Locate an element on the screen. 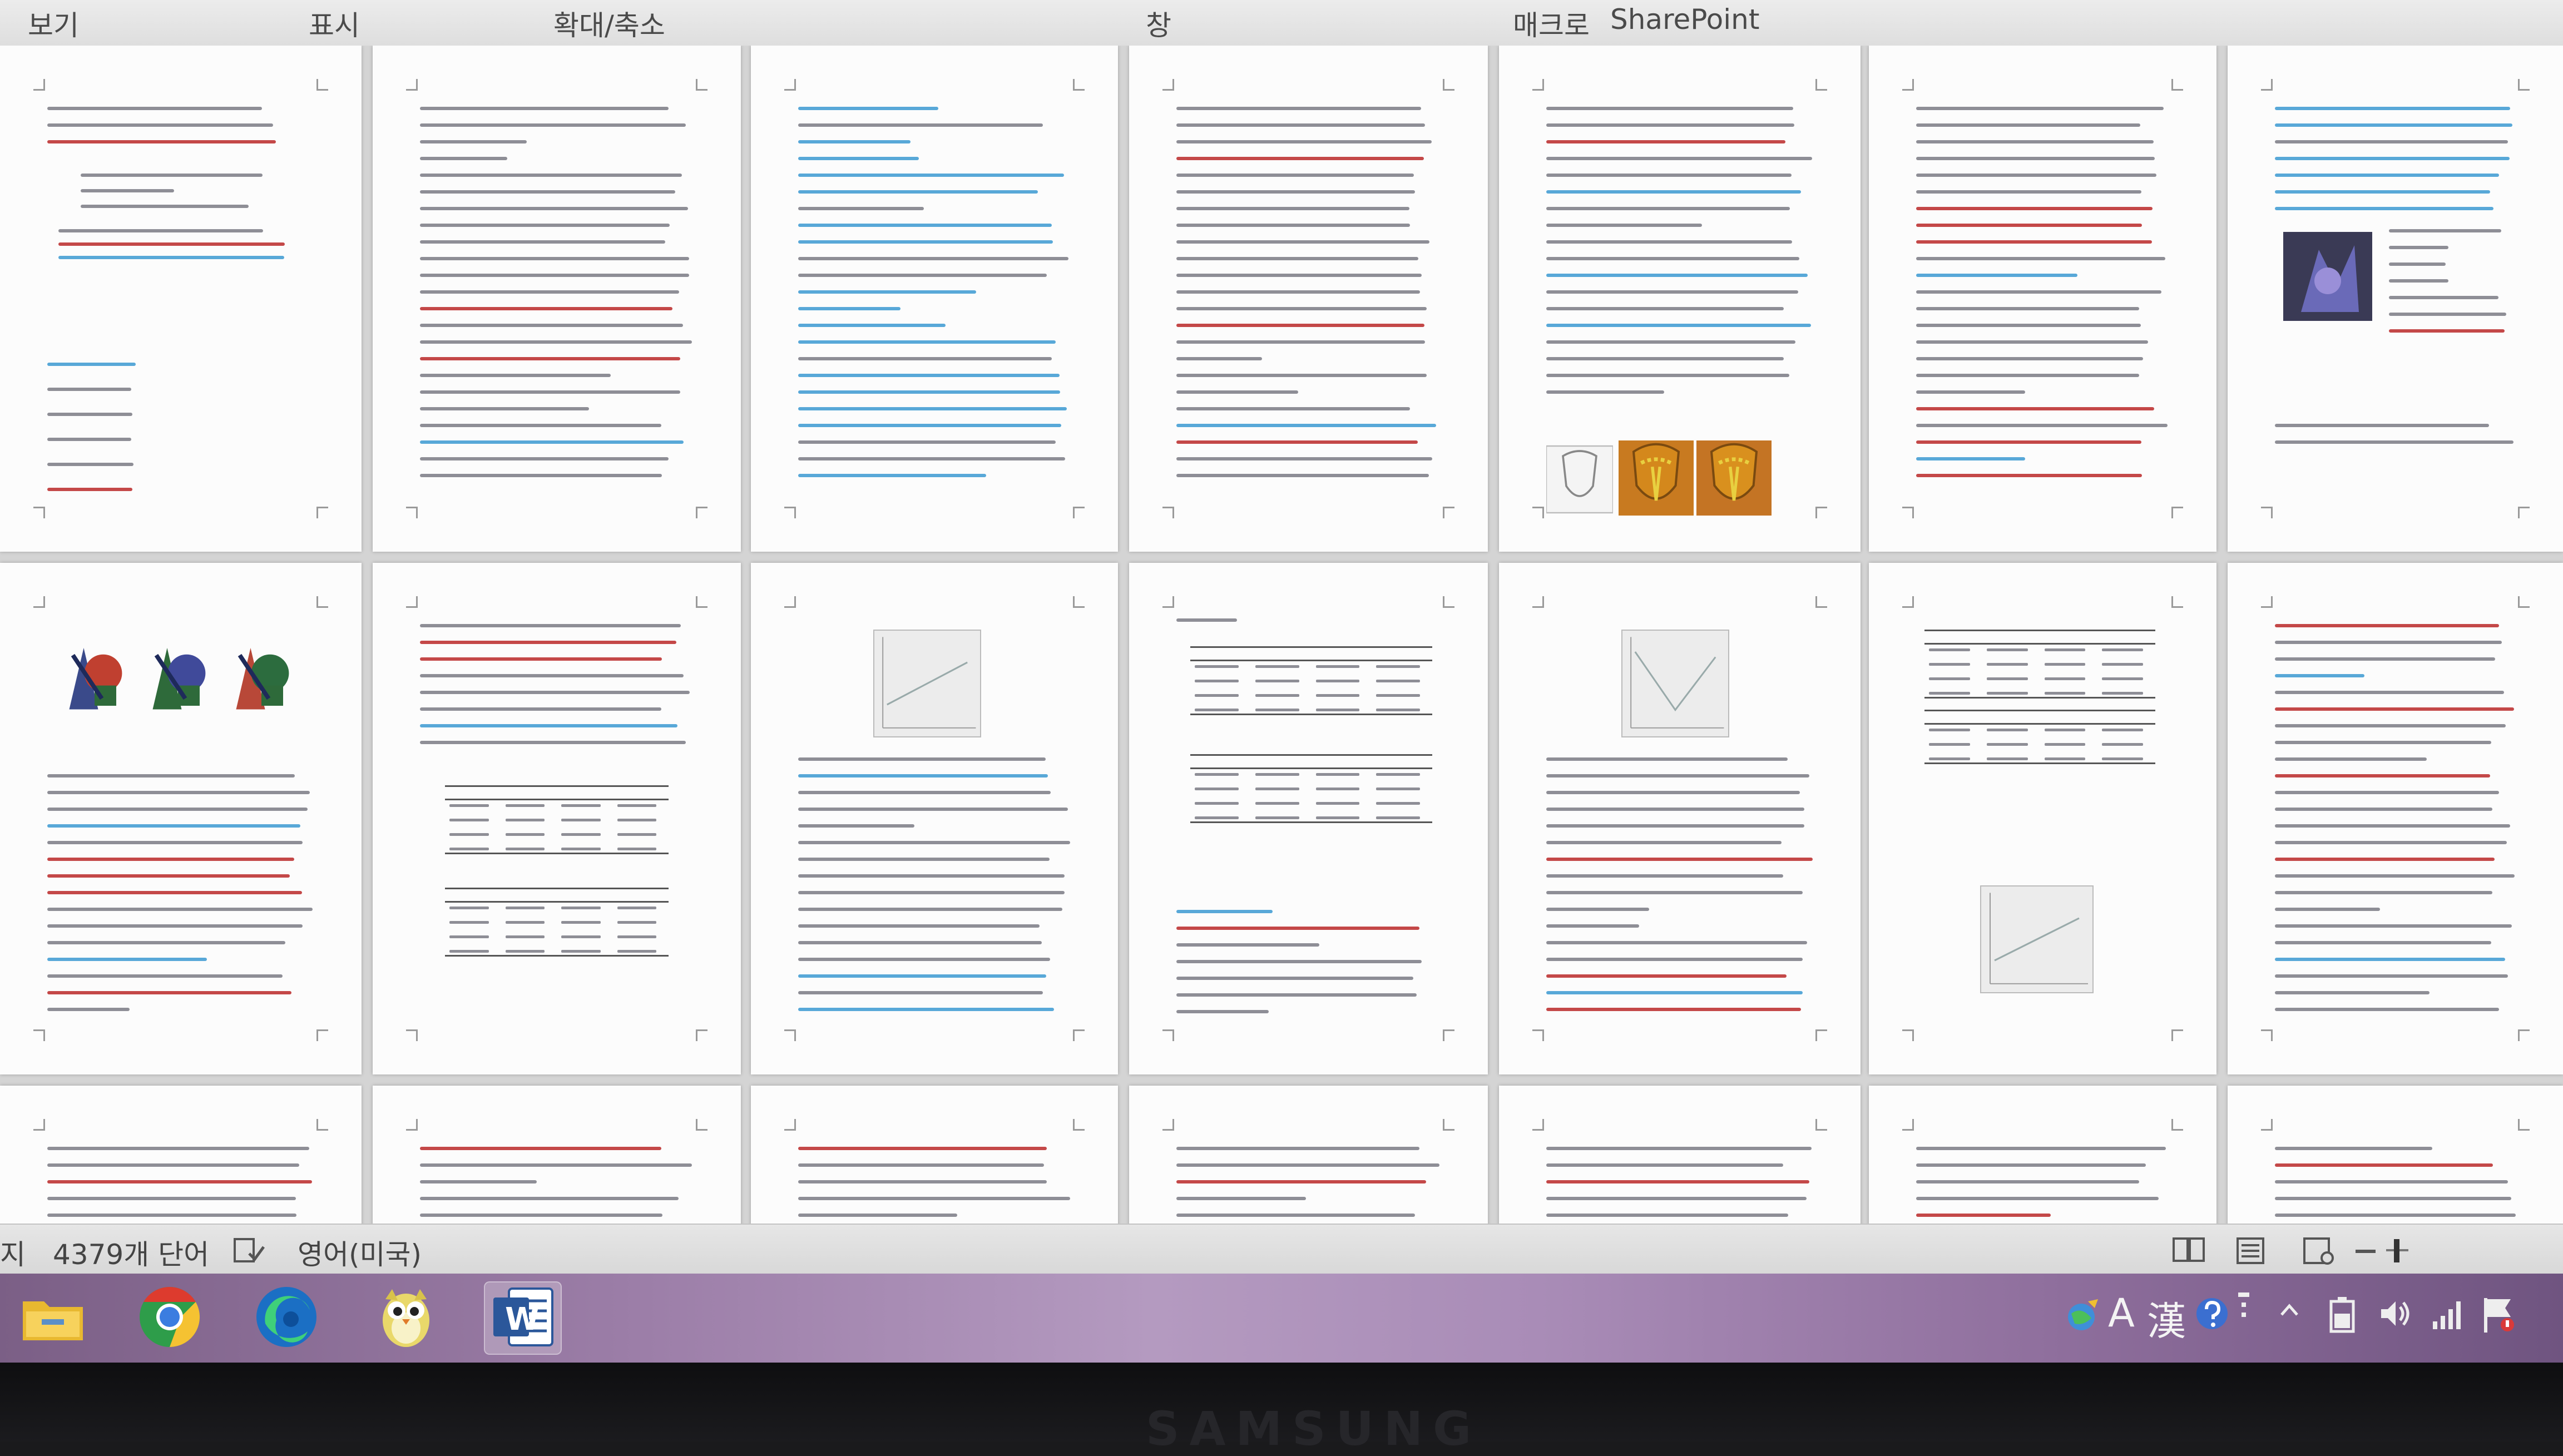  status-bar: 지 4379개 단어 영어(미국) is located at coordinates (1281, 1249).